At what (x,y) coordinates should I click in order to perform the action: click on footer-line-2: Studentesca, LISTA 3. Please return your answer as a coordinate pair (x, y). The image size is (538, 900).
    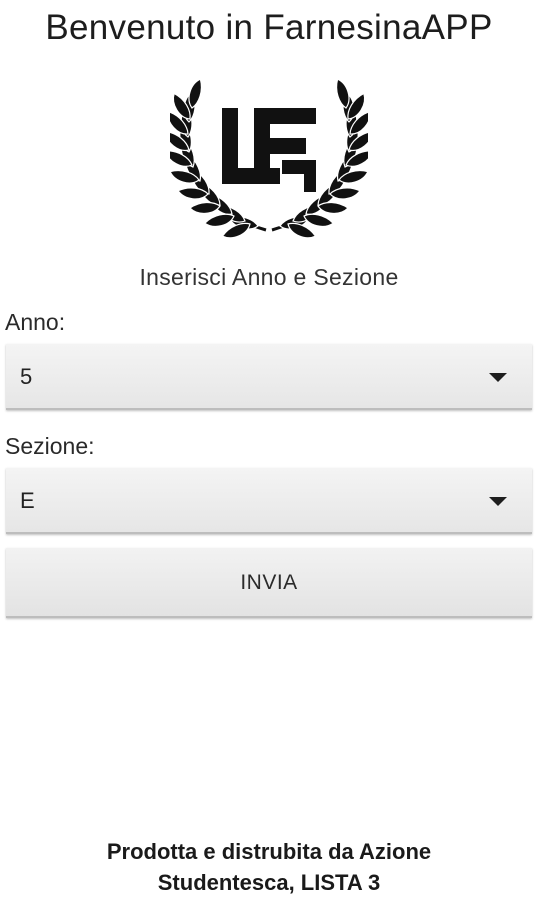
    Looking at the image, I should click on (269, 882).